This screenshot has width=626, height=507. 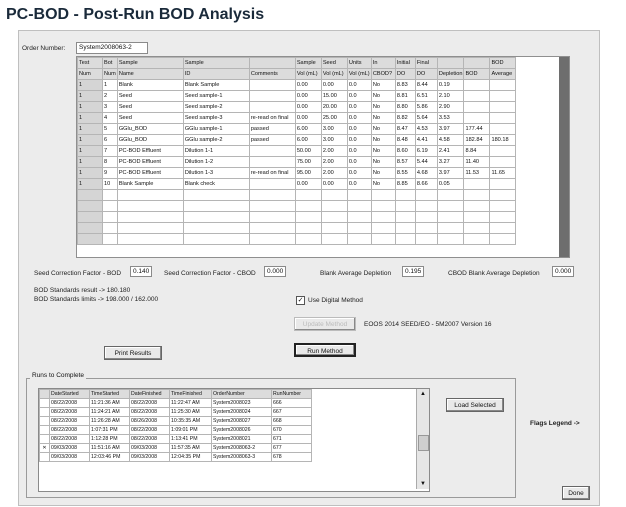 I want to click on grid-cell: 8.60, so click(x=405, y=151).